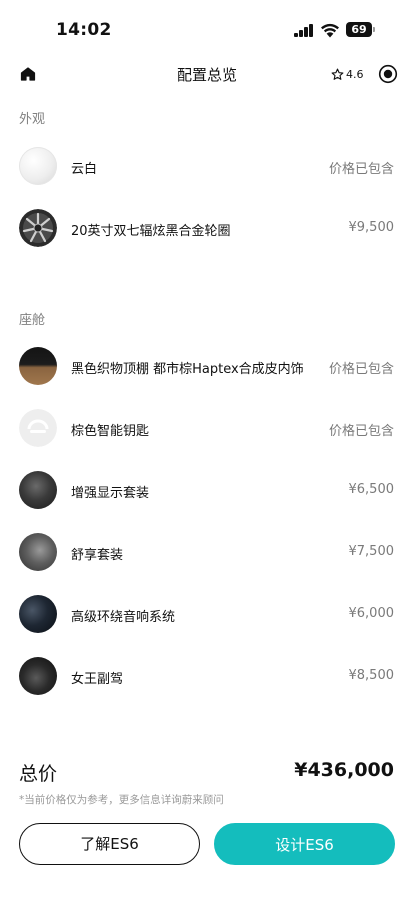 This screenshot has height=900, width=414. Describe the element at coordinates (38, 228) in the screenshot. I see `wheel-icon` at that location.